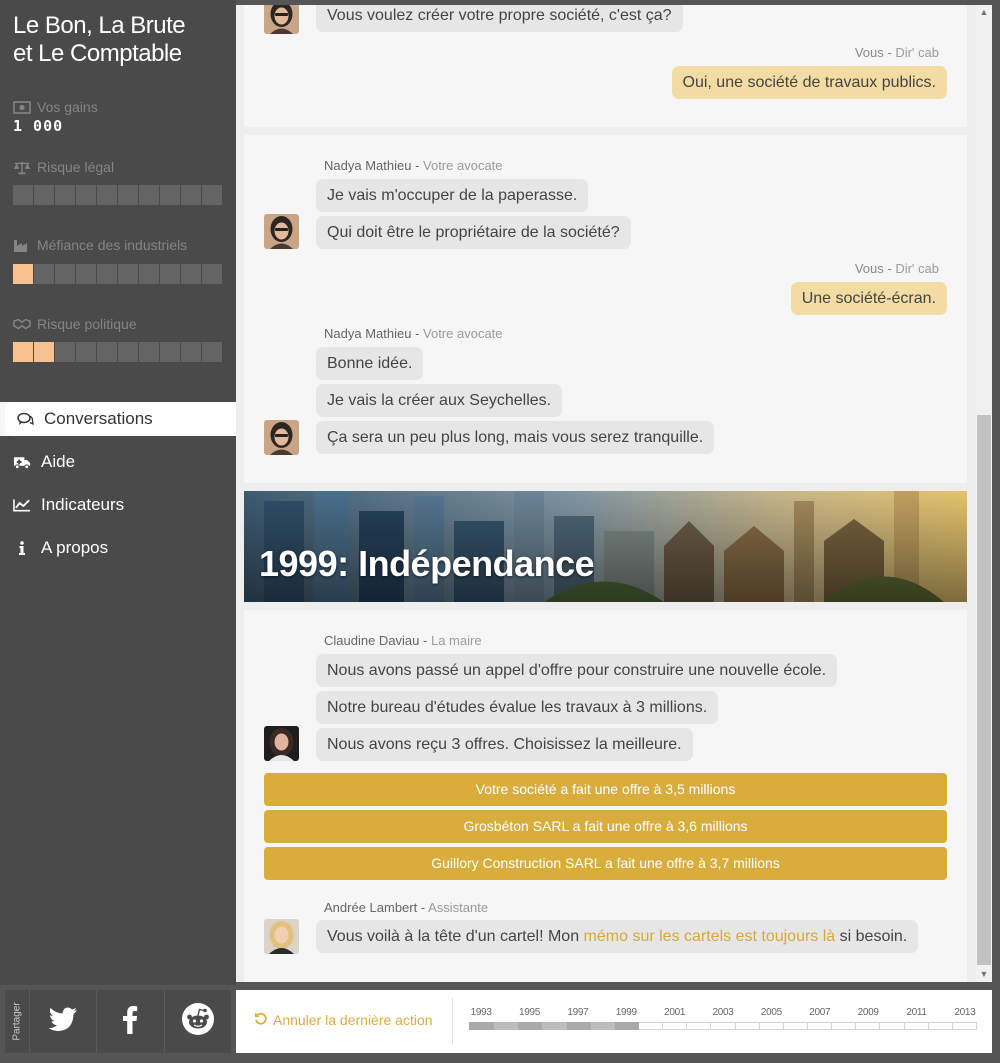 Image resolution: width=1000 pixels, height=1063 pixels. I want to click on message-bubble-me: Oui, une société de travaux publics., so click(809, 82).